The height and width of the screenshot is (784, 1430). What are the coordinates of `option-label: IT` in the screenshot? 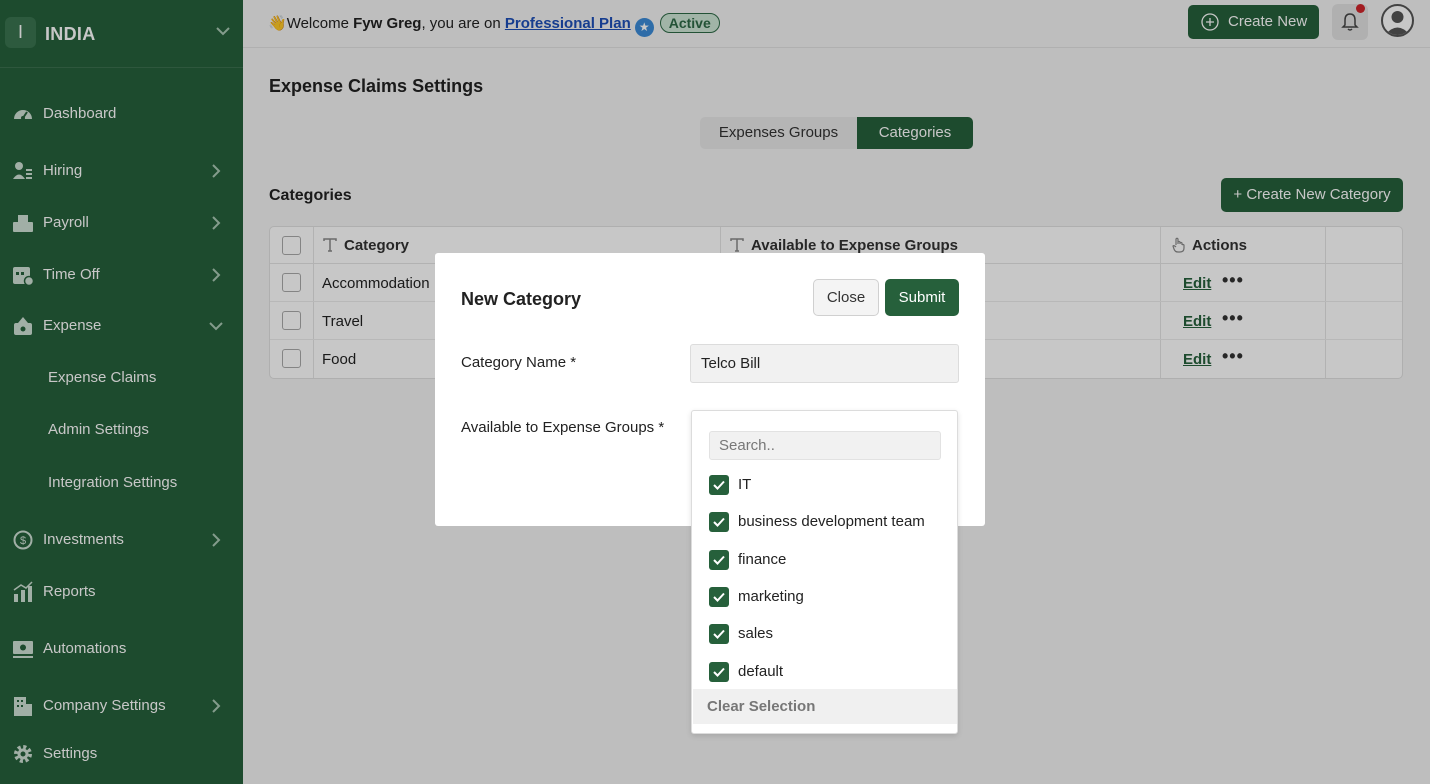 It's located at (745, 484).